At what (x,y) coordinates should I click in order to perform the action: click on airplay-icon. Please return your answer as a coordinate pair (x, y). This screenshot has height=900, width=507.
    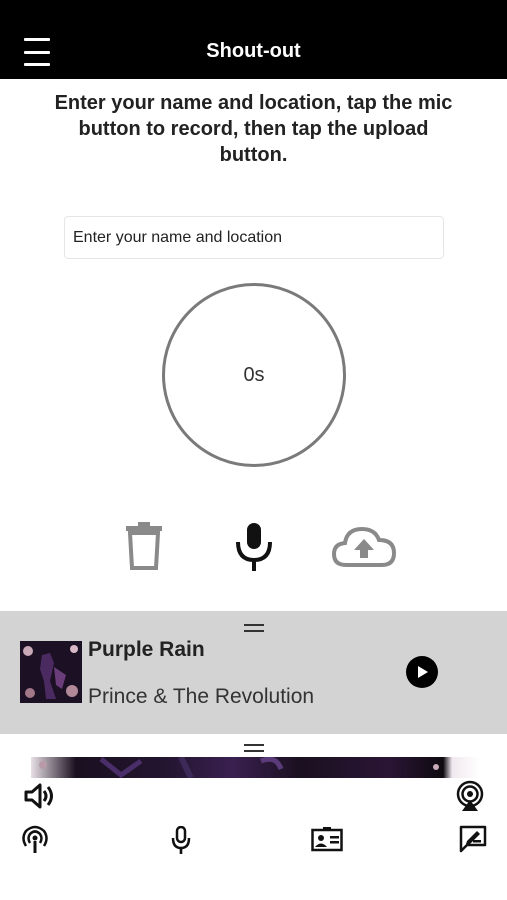
    Looking at the image, I should click on (470, 795).